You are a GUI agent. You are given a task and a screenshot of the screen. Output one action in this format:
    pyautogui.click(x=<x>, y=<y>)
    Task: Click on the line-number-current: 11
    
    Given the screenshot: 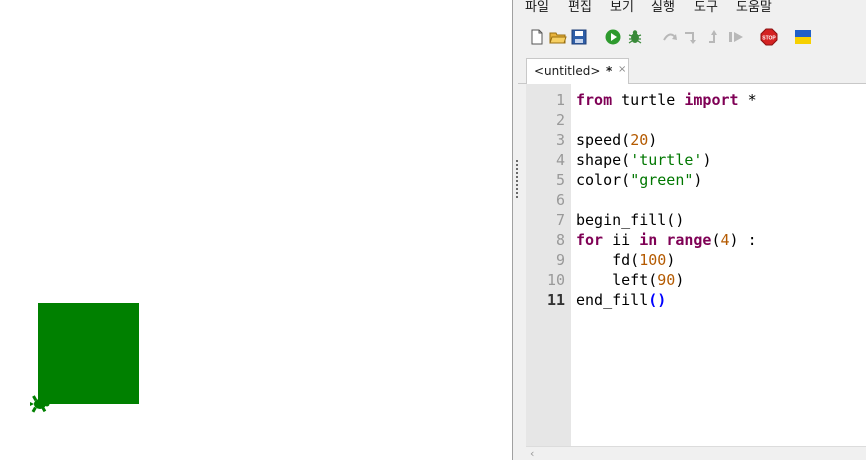 What is the action you would take?
    pyautogui.click(x=555, y=300)
    